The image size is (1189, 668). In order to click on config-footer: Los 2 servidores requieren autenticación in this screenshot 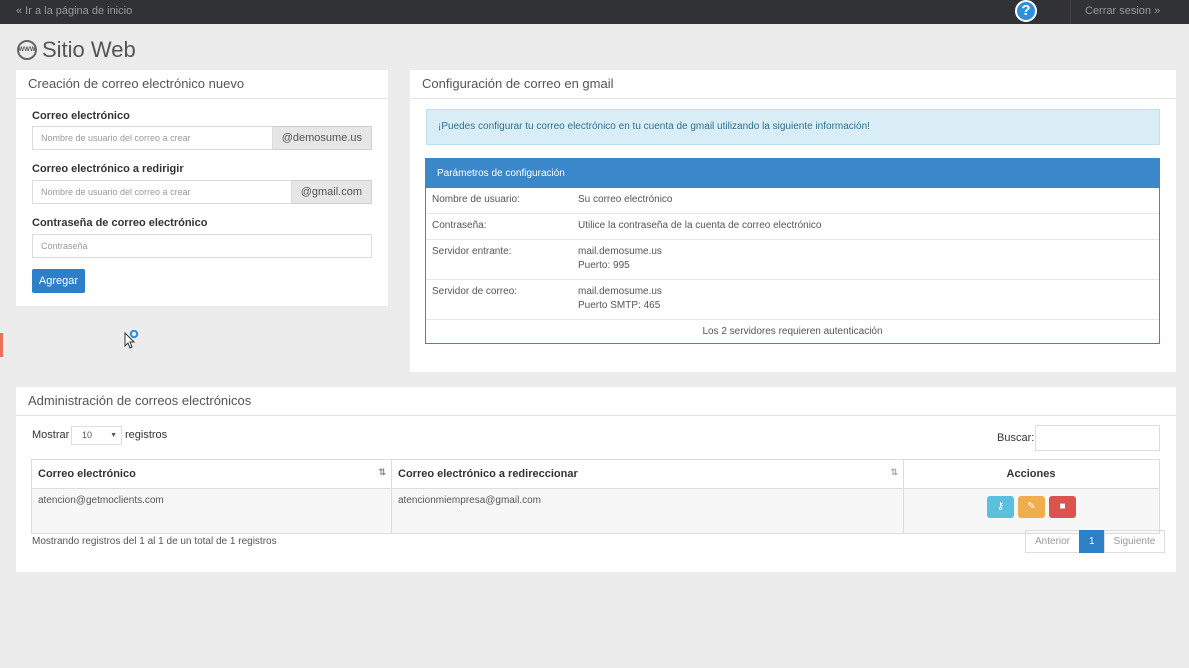, I will do `click(792, 331)`.